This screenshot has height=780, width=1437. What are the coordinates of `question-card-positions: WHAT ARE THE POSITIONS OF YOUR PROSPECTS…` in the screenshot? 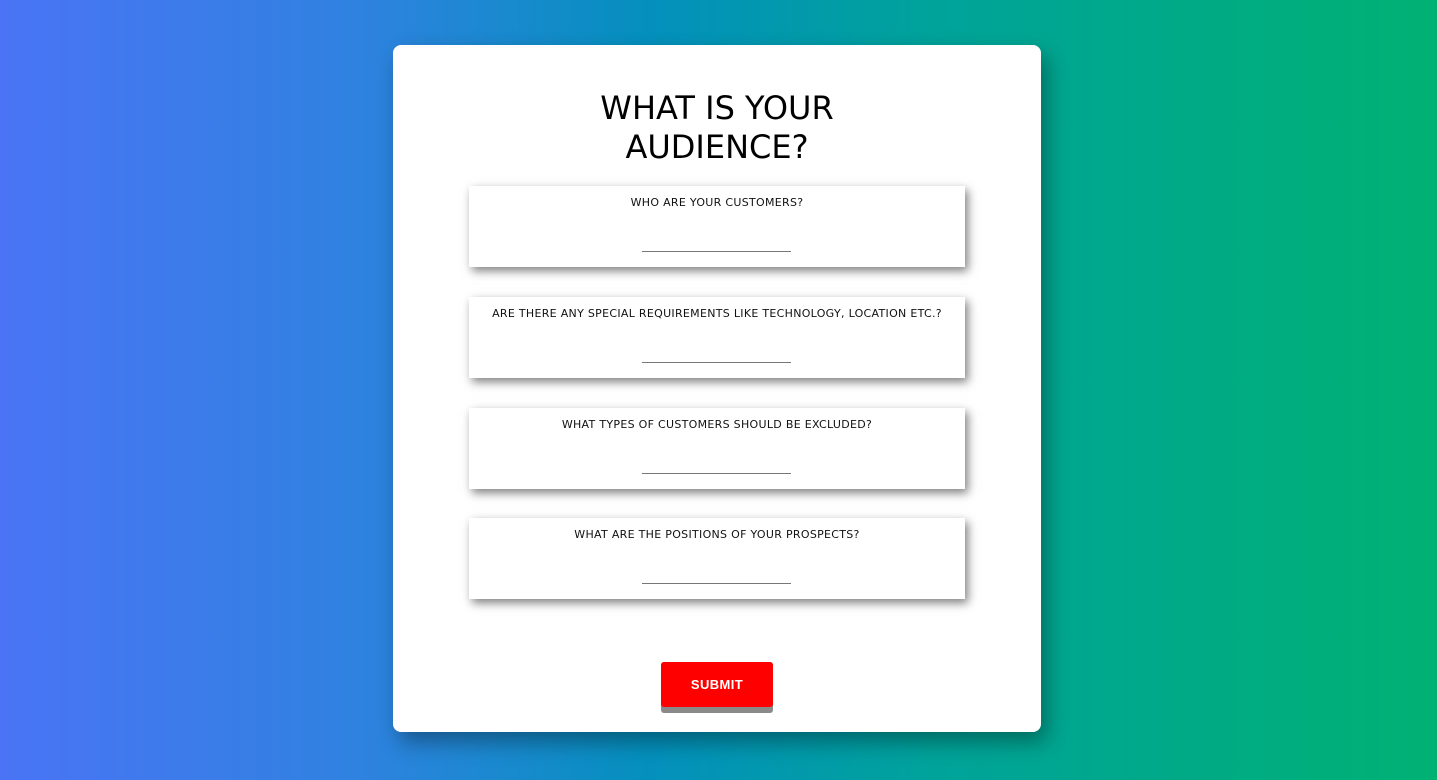 It's located at (717, 558).